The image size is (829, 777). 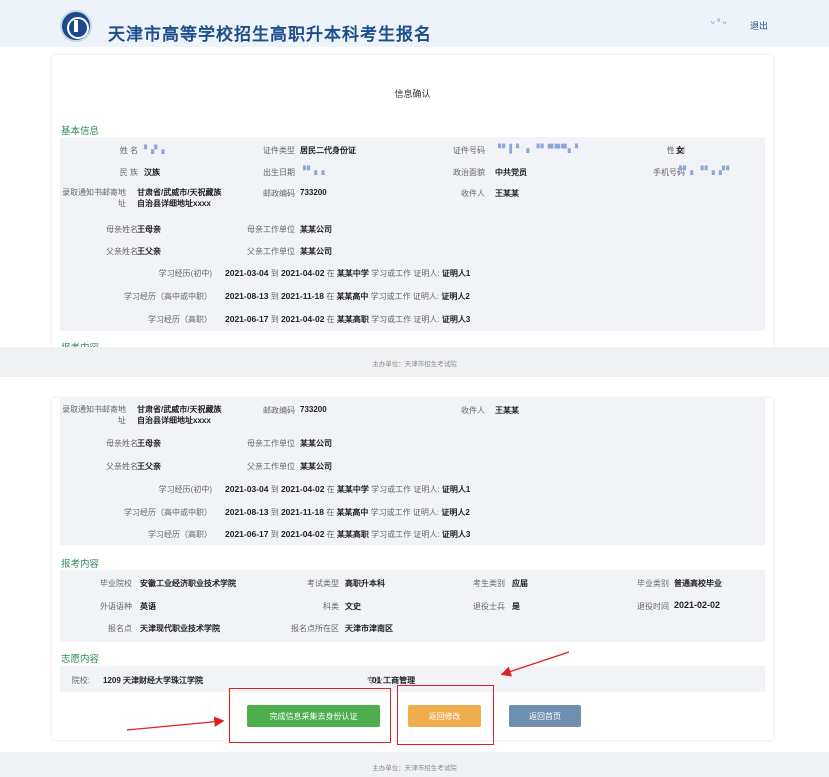 What do you see at coordinates (535, 664) in the screenshot?
I see `arrow-to-back-edit-button` at bounding box center [535, 664].